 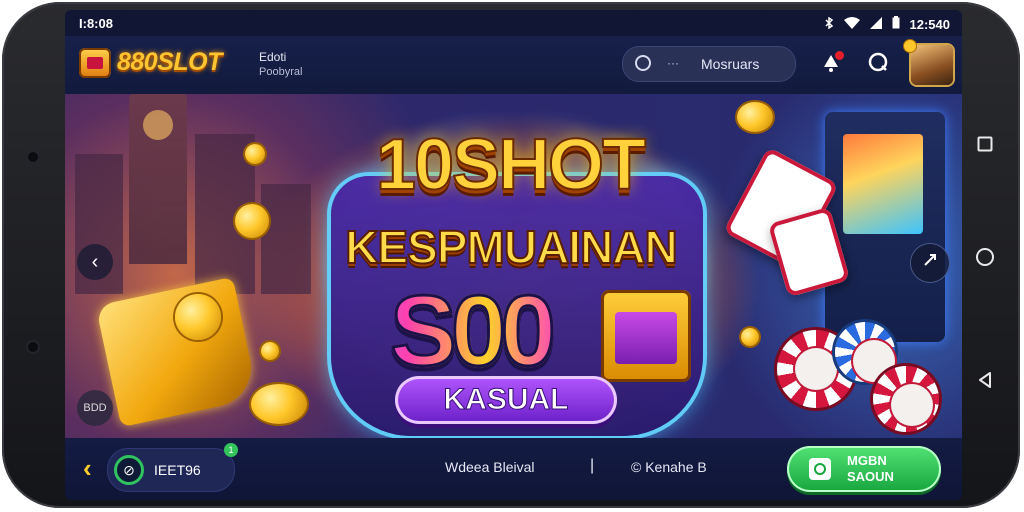 What do you see at coordinates (506, 400) in the screenshot?
I see `banner-tag-button: KASUAL` at bounding box center [506, 400].